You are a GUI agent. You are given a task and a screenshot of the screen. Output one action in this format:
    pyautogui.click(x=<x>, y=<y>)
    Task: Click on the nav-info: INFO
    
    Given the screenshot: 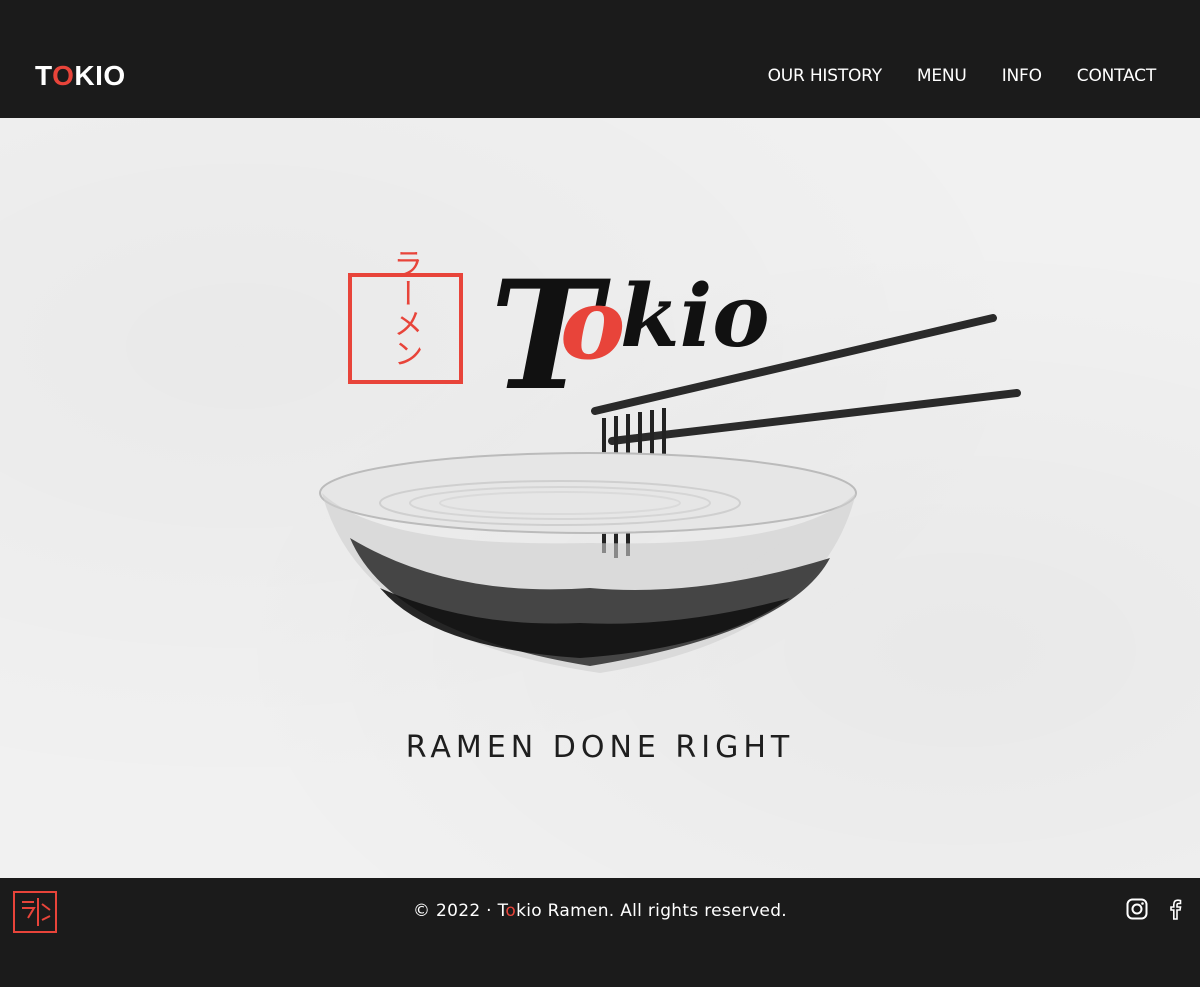 What is the action you would take?
    pyautogui.click(x=1022, y=76)
    